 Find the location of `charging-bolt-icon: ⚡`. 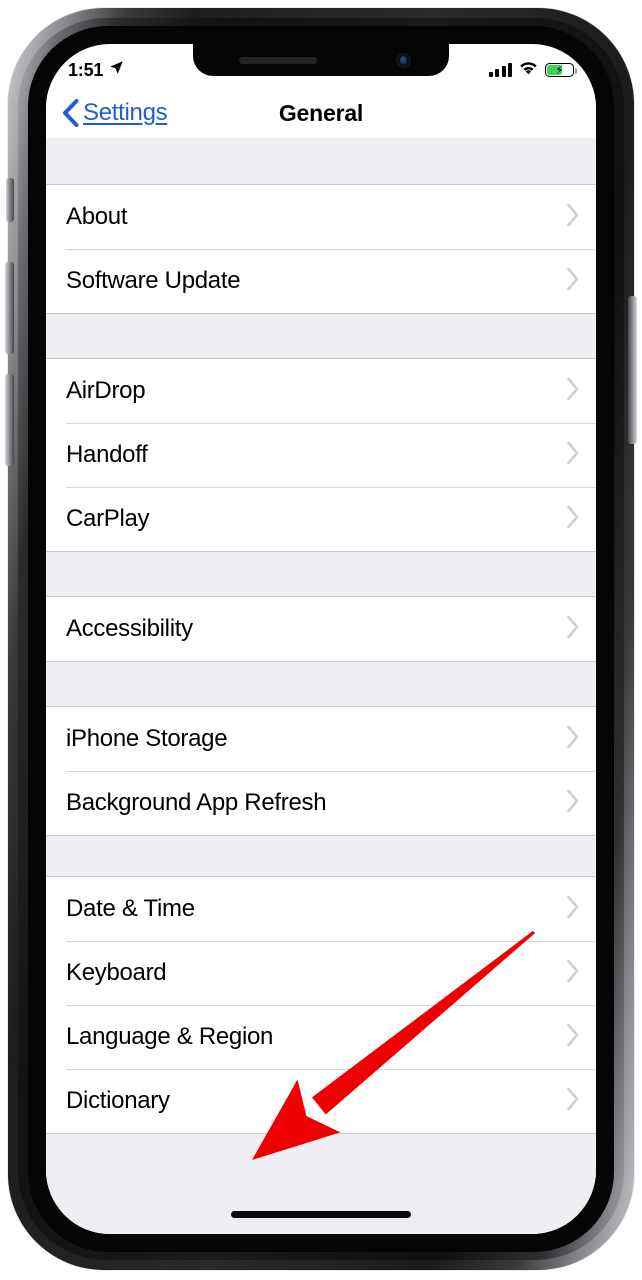

charging-bolt-icon: ⚡ is located at coordinates (559, 70).